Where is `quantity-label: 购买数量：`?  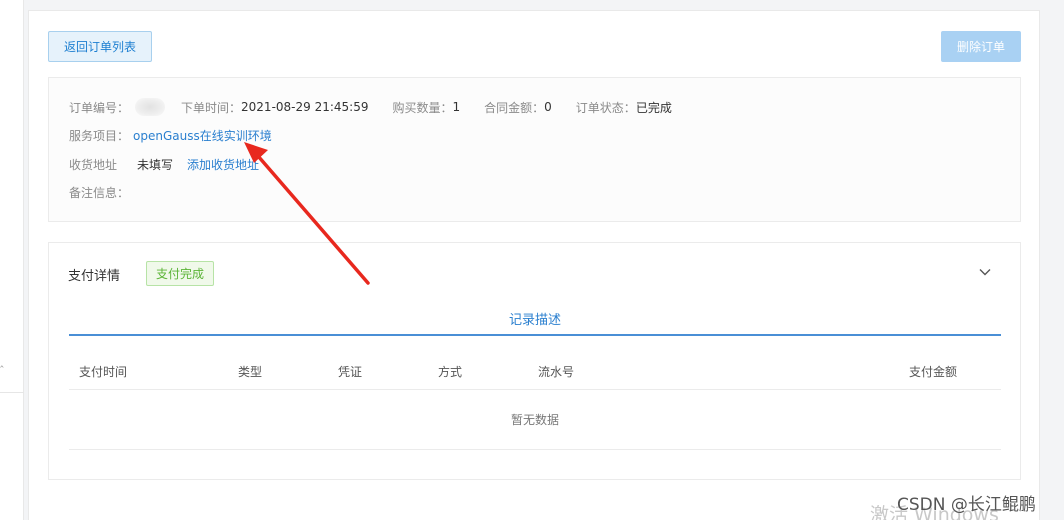
quantity-label: 购买数量： is located at coordinates (422, 107).